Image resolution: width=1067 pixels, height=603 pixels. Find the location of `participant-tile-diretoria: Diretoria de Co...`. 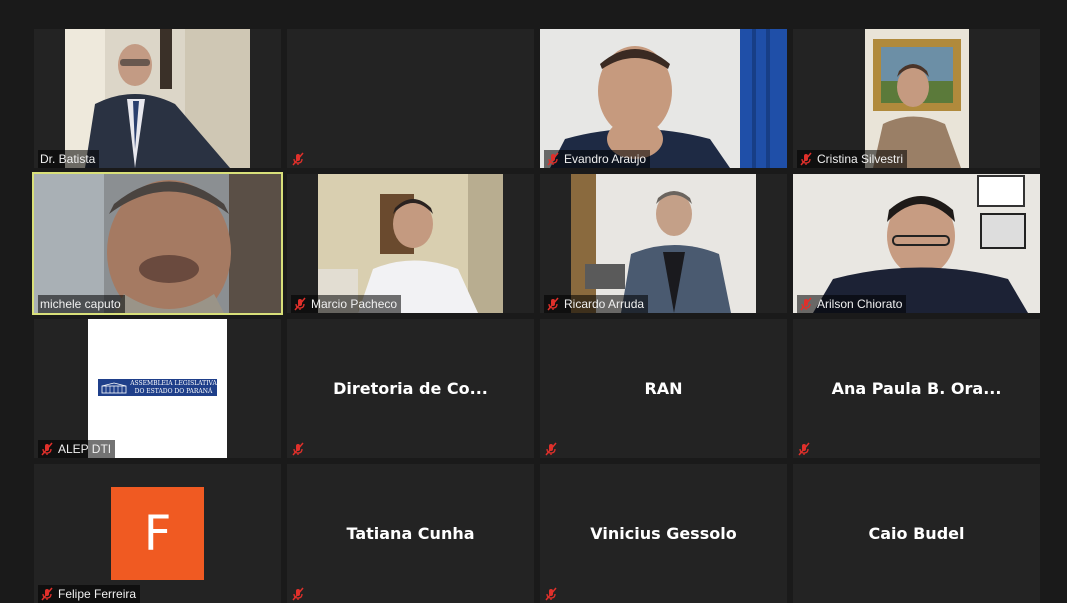

participant-tile-diretoria: Diretoria de Co... is located at coordinates (410, 388).